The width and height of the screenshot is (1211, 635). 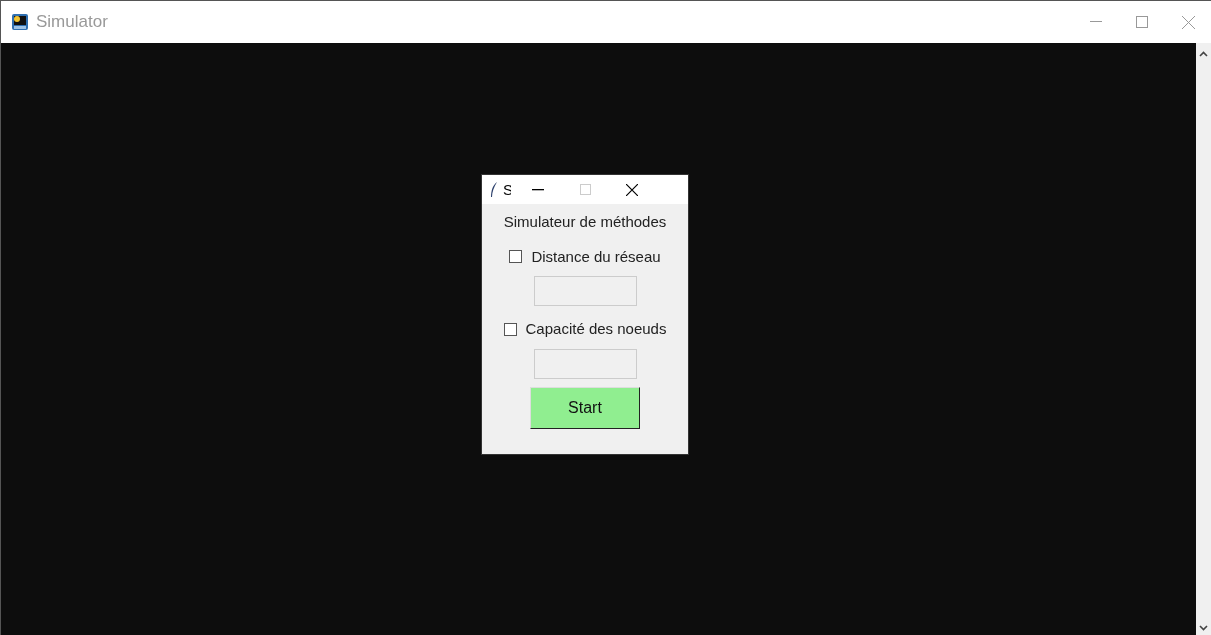 I want to click on feather-icon, so click(x=494, y=189).